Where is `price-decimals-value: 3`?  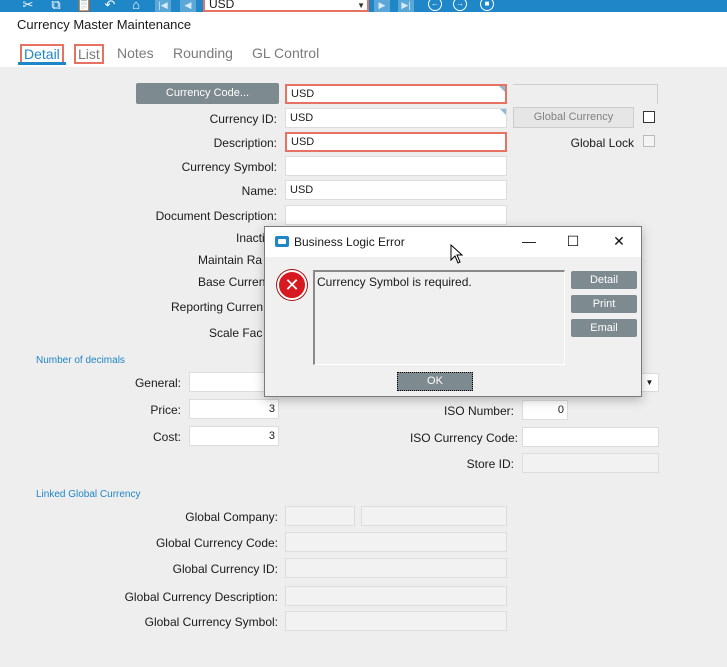 price-decimals-value: 3 is located at coordinates (271, 409).